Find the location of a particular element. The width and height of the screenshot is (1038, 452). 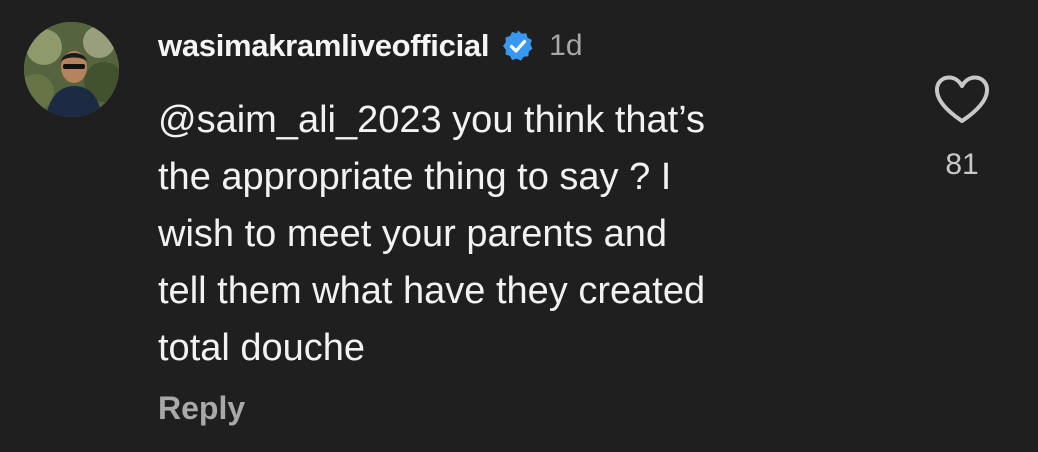

heart-outline-icon is located at coordinates (962, 99).